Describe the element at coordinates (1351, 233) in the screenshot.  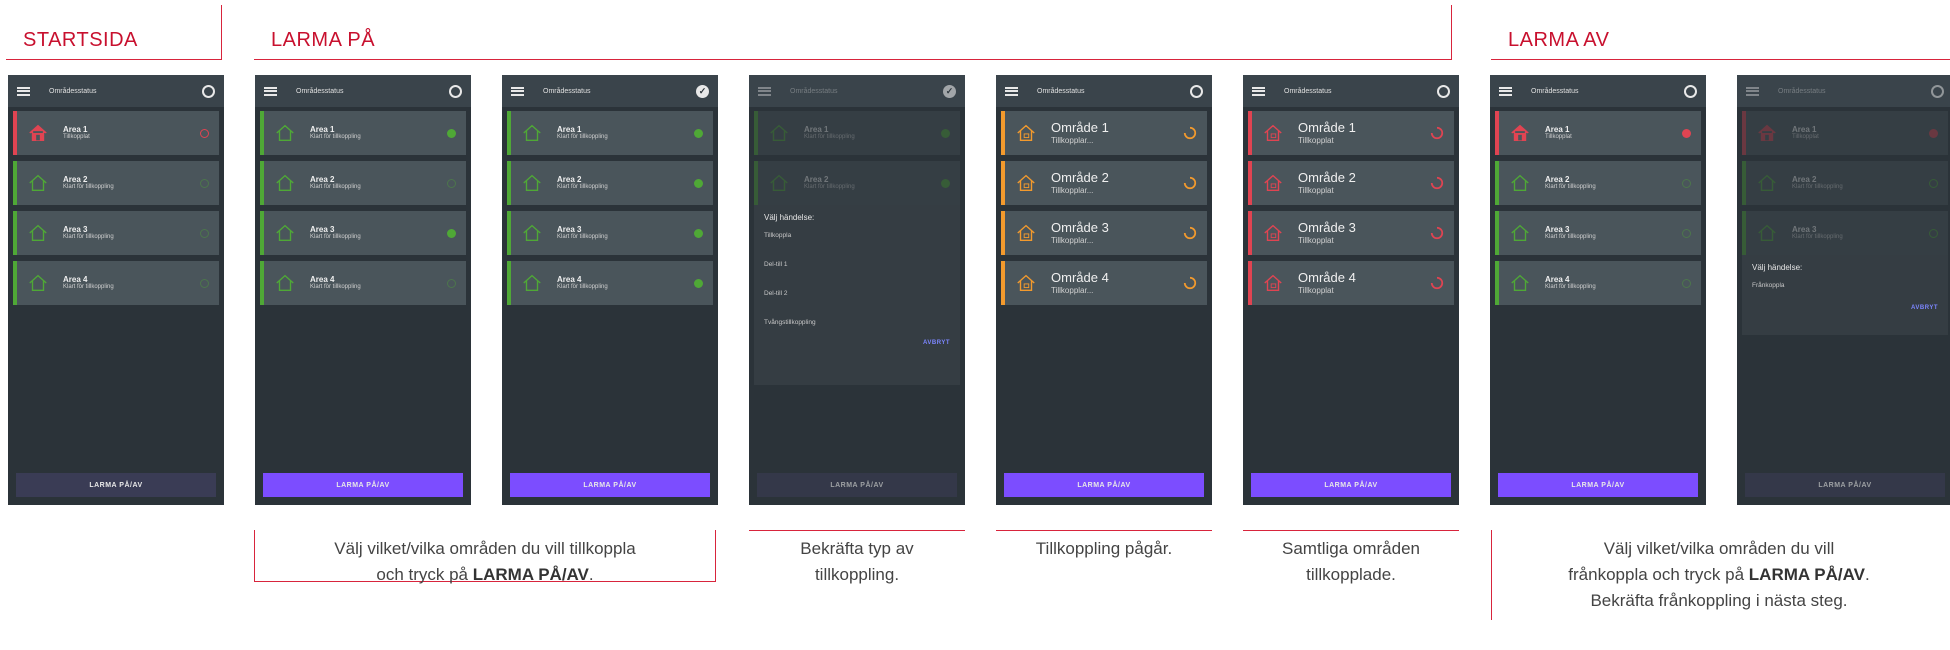
I see `area-card: Område 3 Tillkopplat` at that location.